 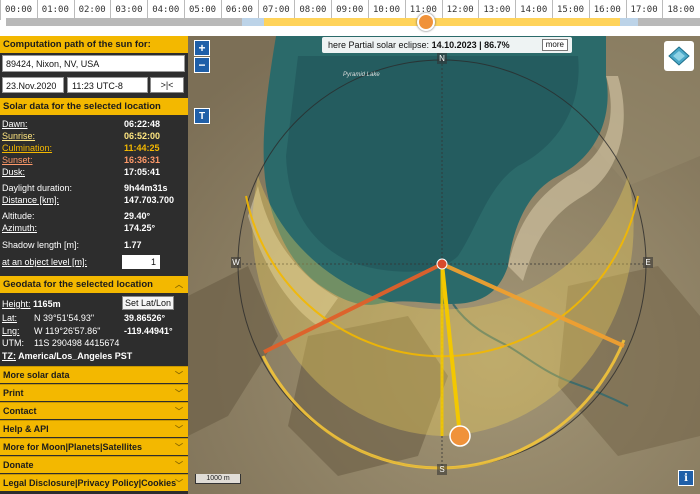 I want to click on lat-row: Lat: N 39°51'54.93" 39.86526°, so click(x=93, y=318).